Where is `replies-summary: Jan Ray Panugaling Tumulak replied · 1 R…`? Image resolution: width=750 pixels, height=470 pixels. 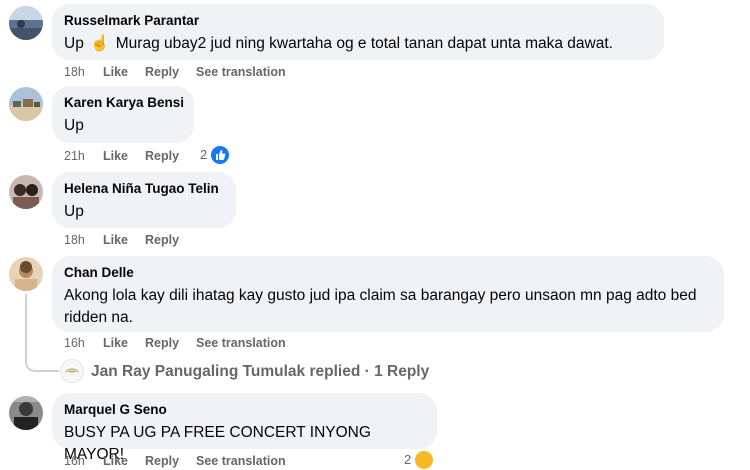 replies-summary: Jan Ray Panugaling Tumulak replied · 1 R… is located at coordinates (260, 371).